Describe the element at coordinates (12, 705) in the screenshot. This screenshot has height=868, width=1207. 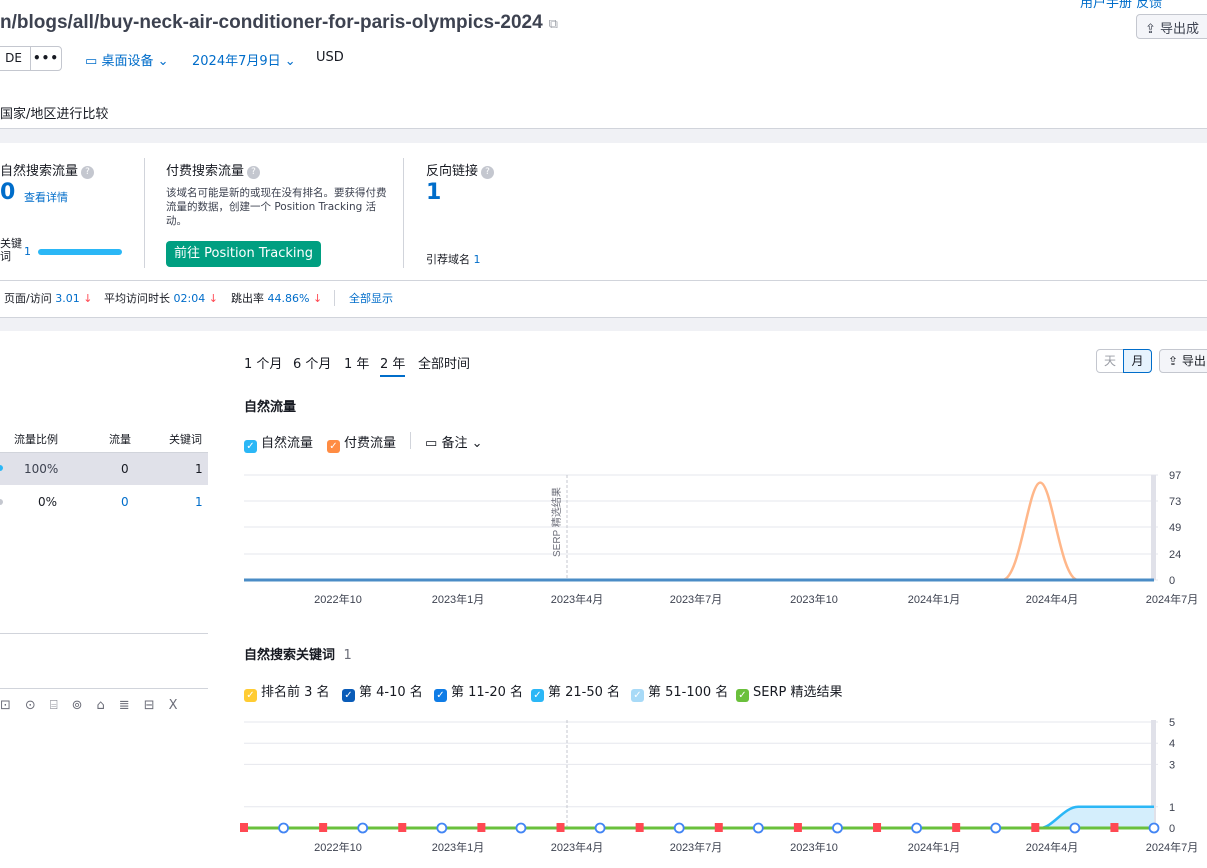
I see `image-icon: ⊡` at that location.